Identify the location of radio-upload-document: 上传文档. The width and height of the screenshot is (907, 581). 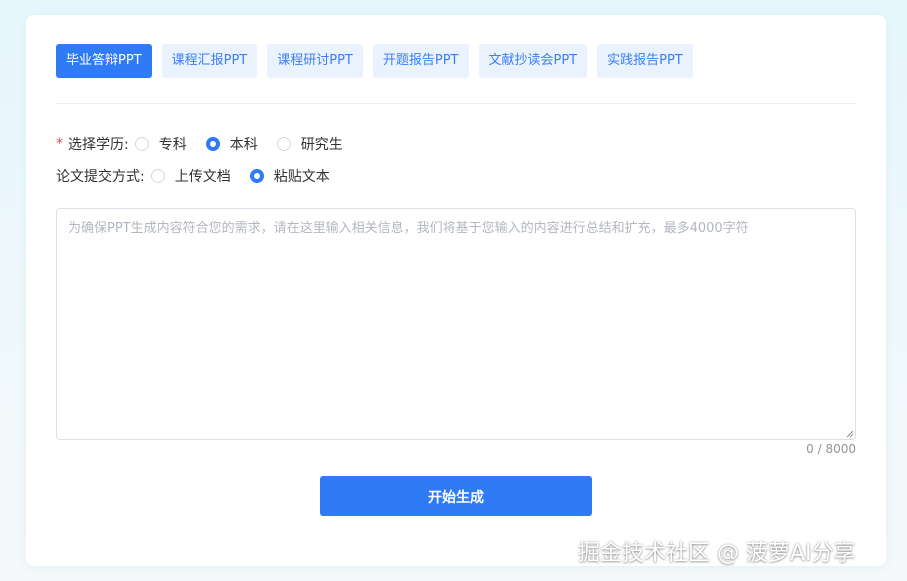
(190, 176).